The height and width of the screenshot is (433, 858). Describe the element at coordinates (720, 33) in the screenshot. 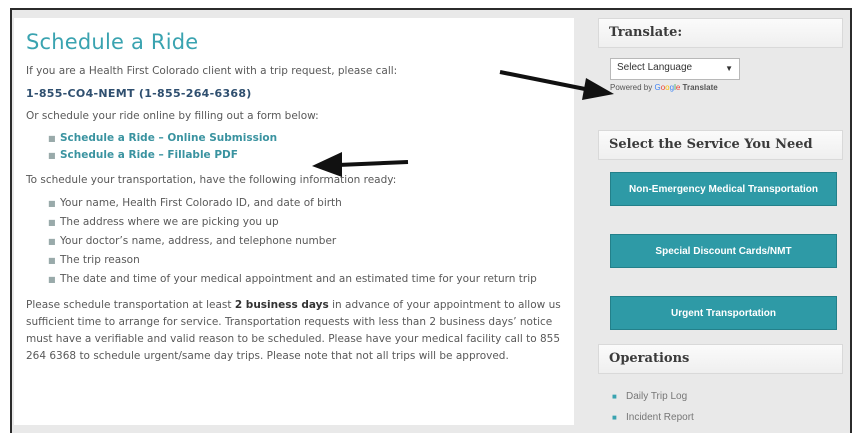

I see `translate-heading: Translate:` at that location.